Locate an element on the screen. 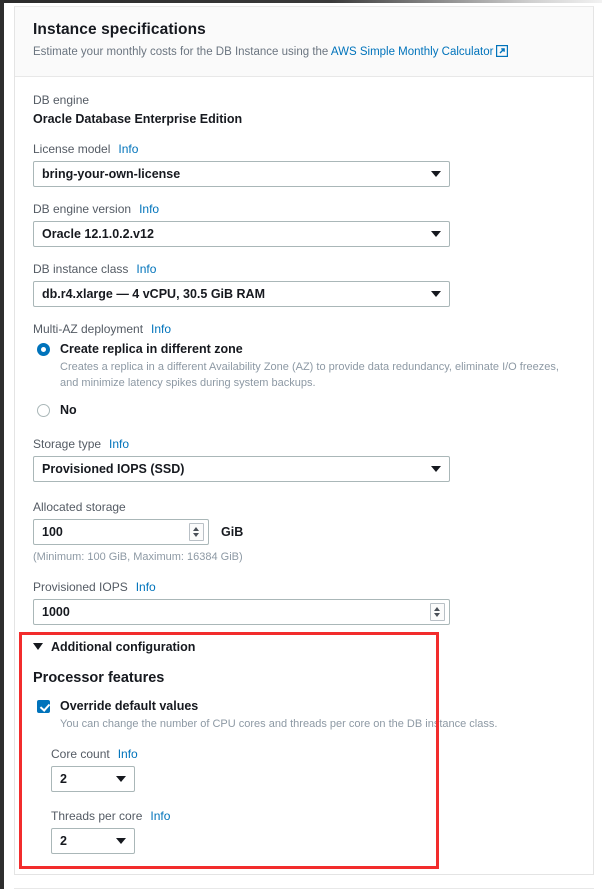  allocated-storage-input: 100 is located at coordinates (121, 531).